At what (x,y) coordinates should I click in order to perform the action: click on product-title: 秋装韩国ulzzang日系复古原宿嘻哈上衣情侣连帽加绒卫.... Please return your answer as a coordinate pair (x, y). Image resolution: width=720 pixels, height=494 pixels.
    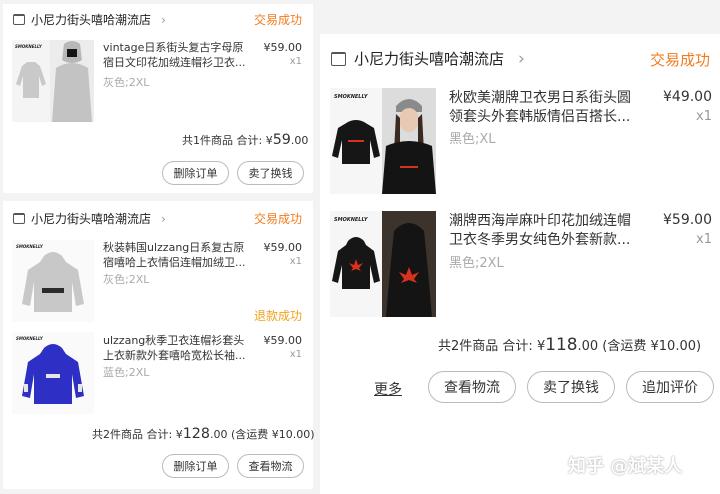
    Looking at the image, I should click on (178, 257).